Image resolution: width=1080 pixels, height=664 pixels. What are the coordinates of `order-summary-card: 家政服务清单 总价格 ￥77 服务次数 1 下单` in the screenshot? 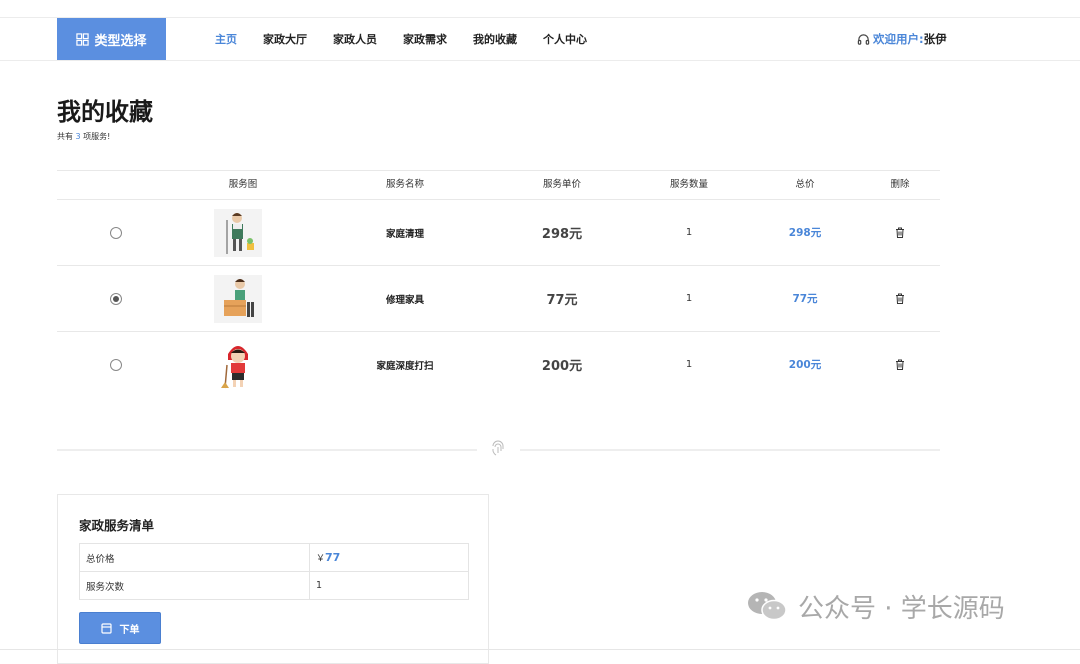 It's located at (273, 579).